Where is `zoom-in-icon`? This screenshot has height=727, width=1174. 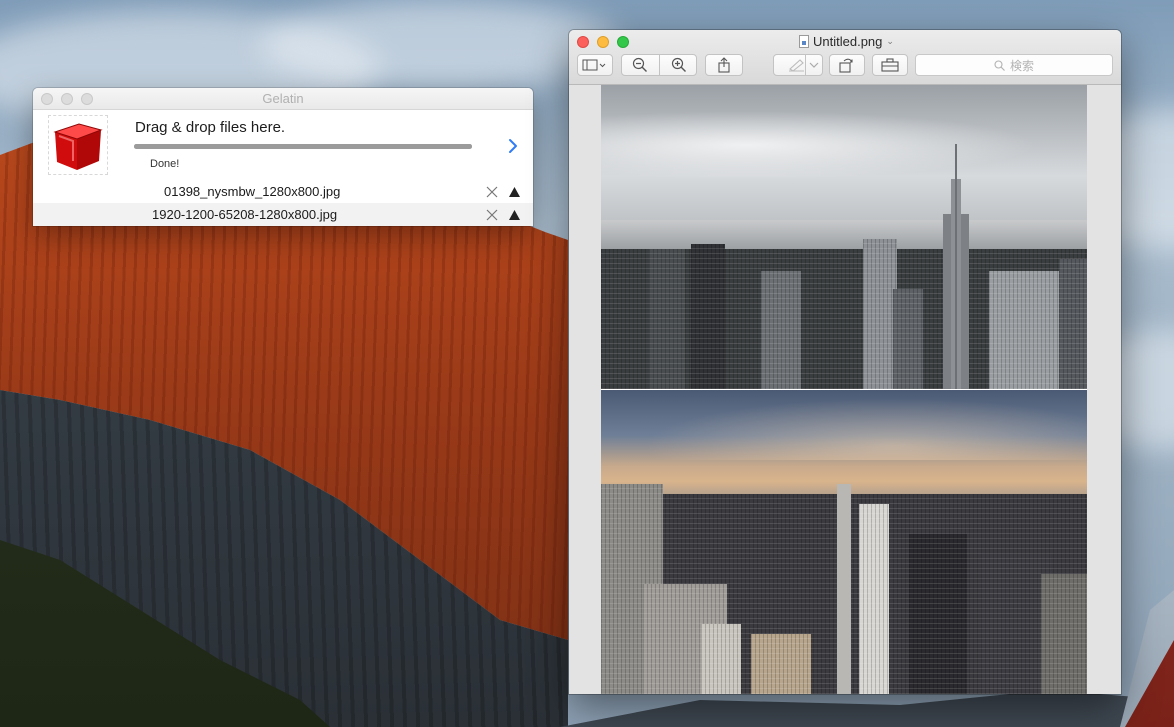 zoom-in-icon is located at coordinates (678, 64).